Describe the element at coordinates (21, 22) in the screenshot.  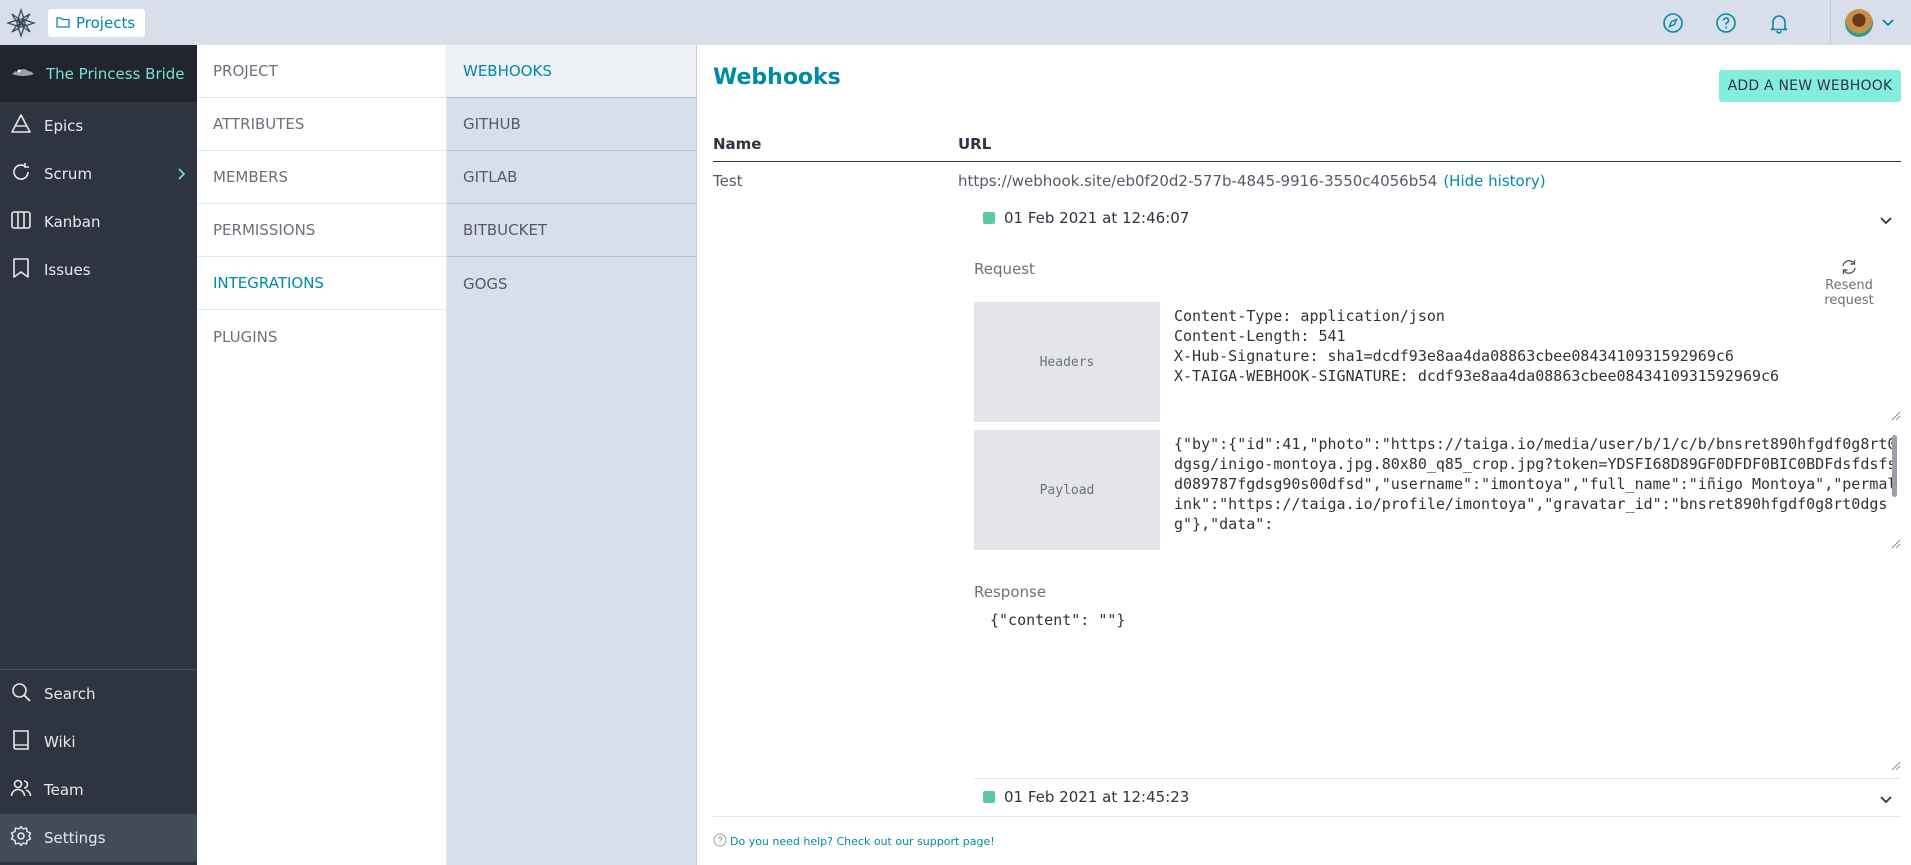
I see `taiga-logo-icon` at that location.